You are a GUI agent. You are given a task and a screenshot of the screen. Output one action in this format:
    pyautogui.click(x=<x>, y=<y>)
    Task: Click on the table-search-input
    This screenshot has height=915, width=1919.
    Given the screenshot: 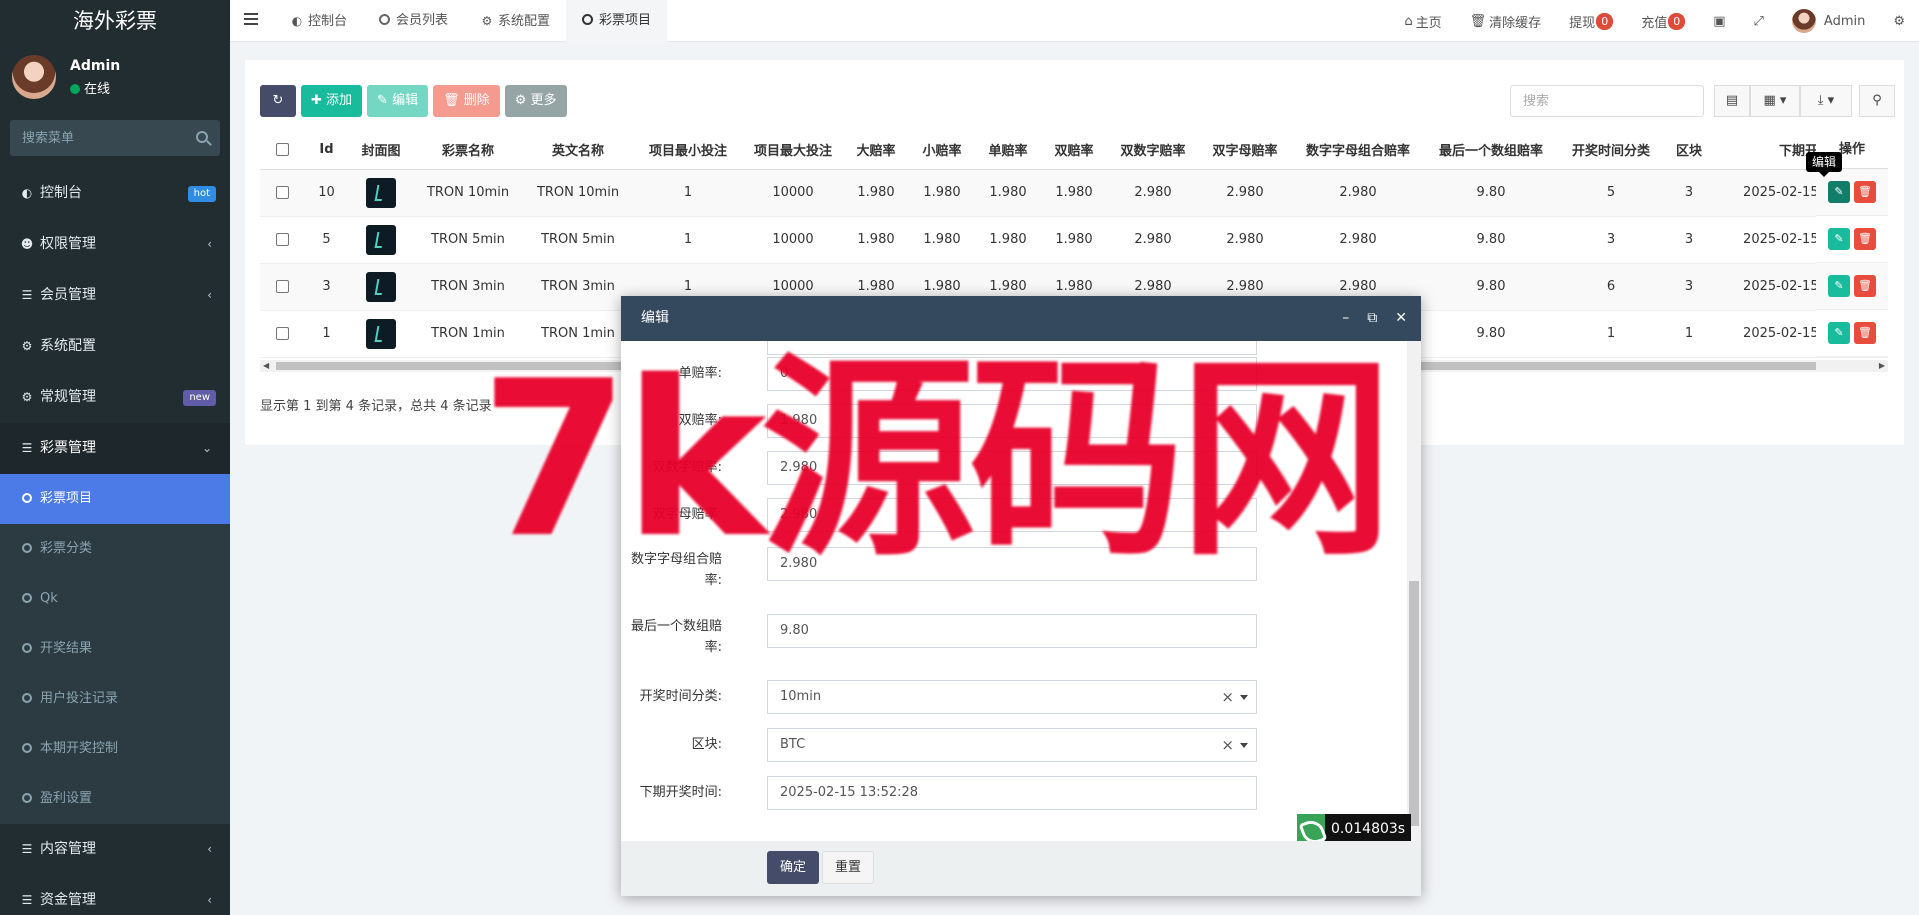 What is the action you would take?
    pyautogui.click(x=1607, y=101)
    